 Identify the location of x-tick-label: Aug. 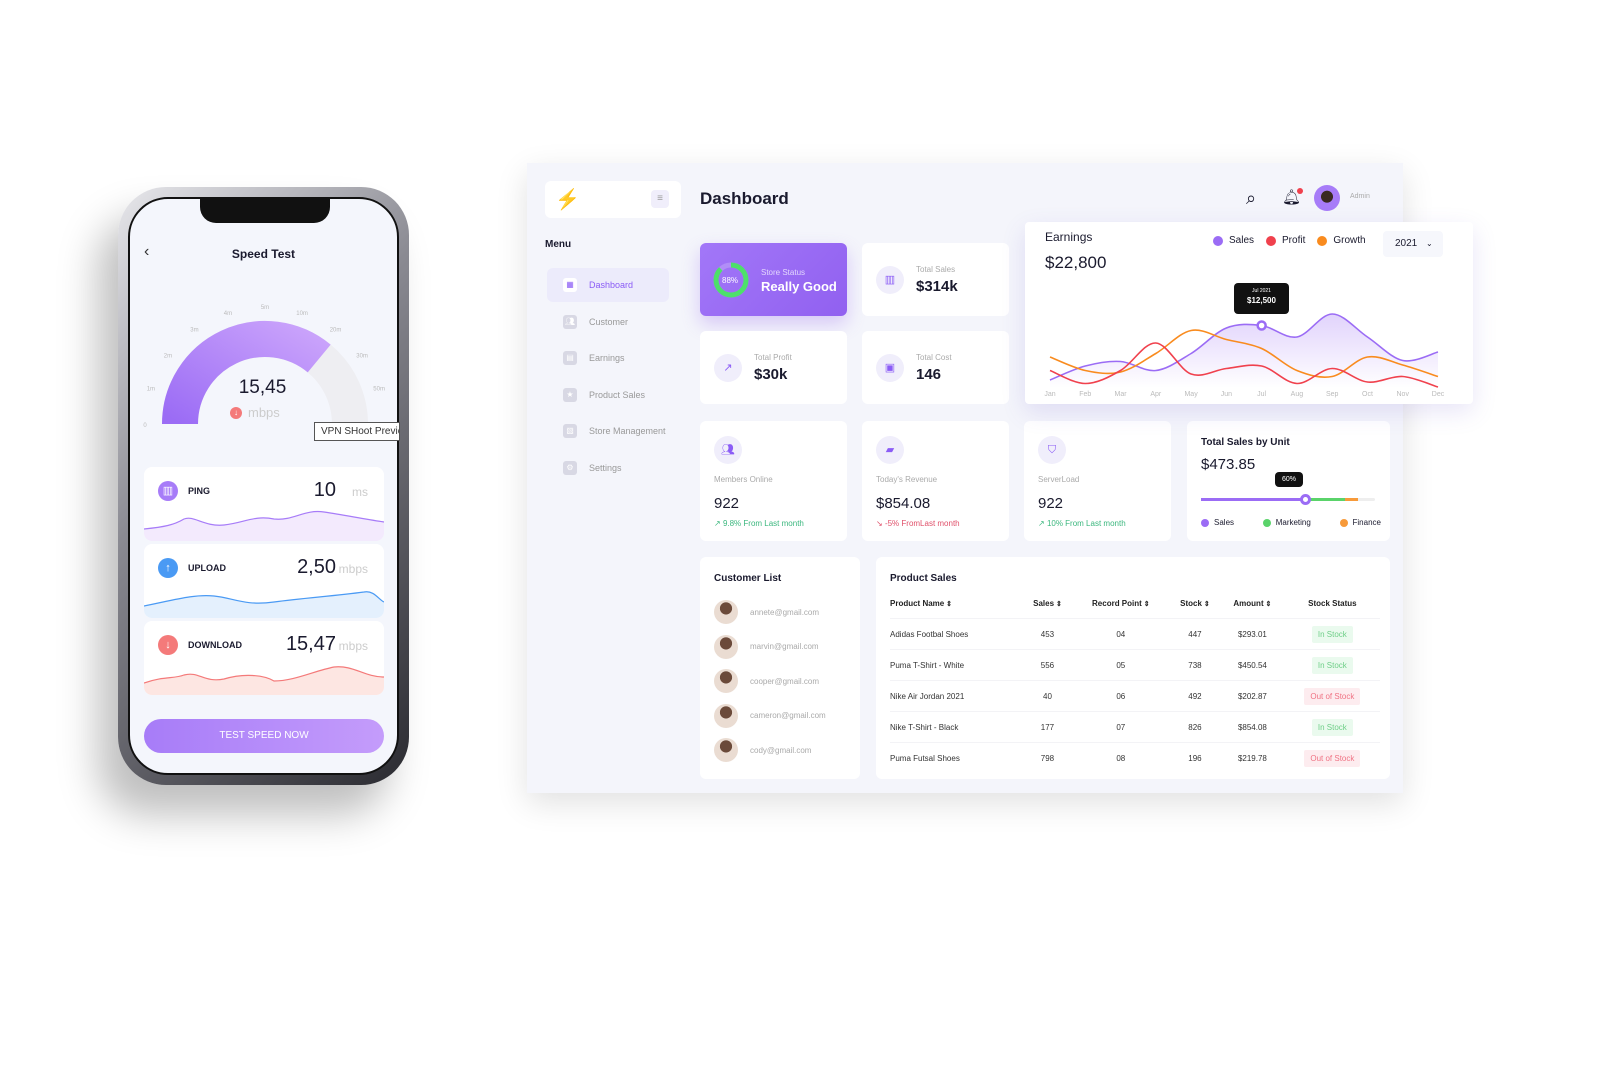
(1297, 394).